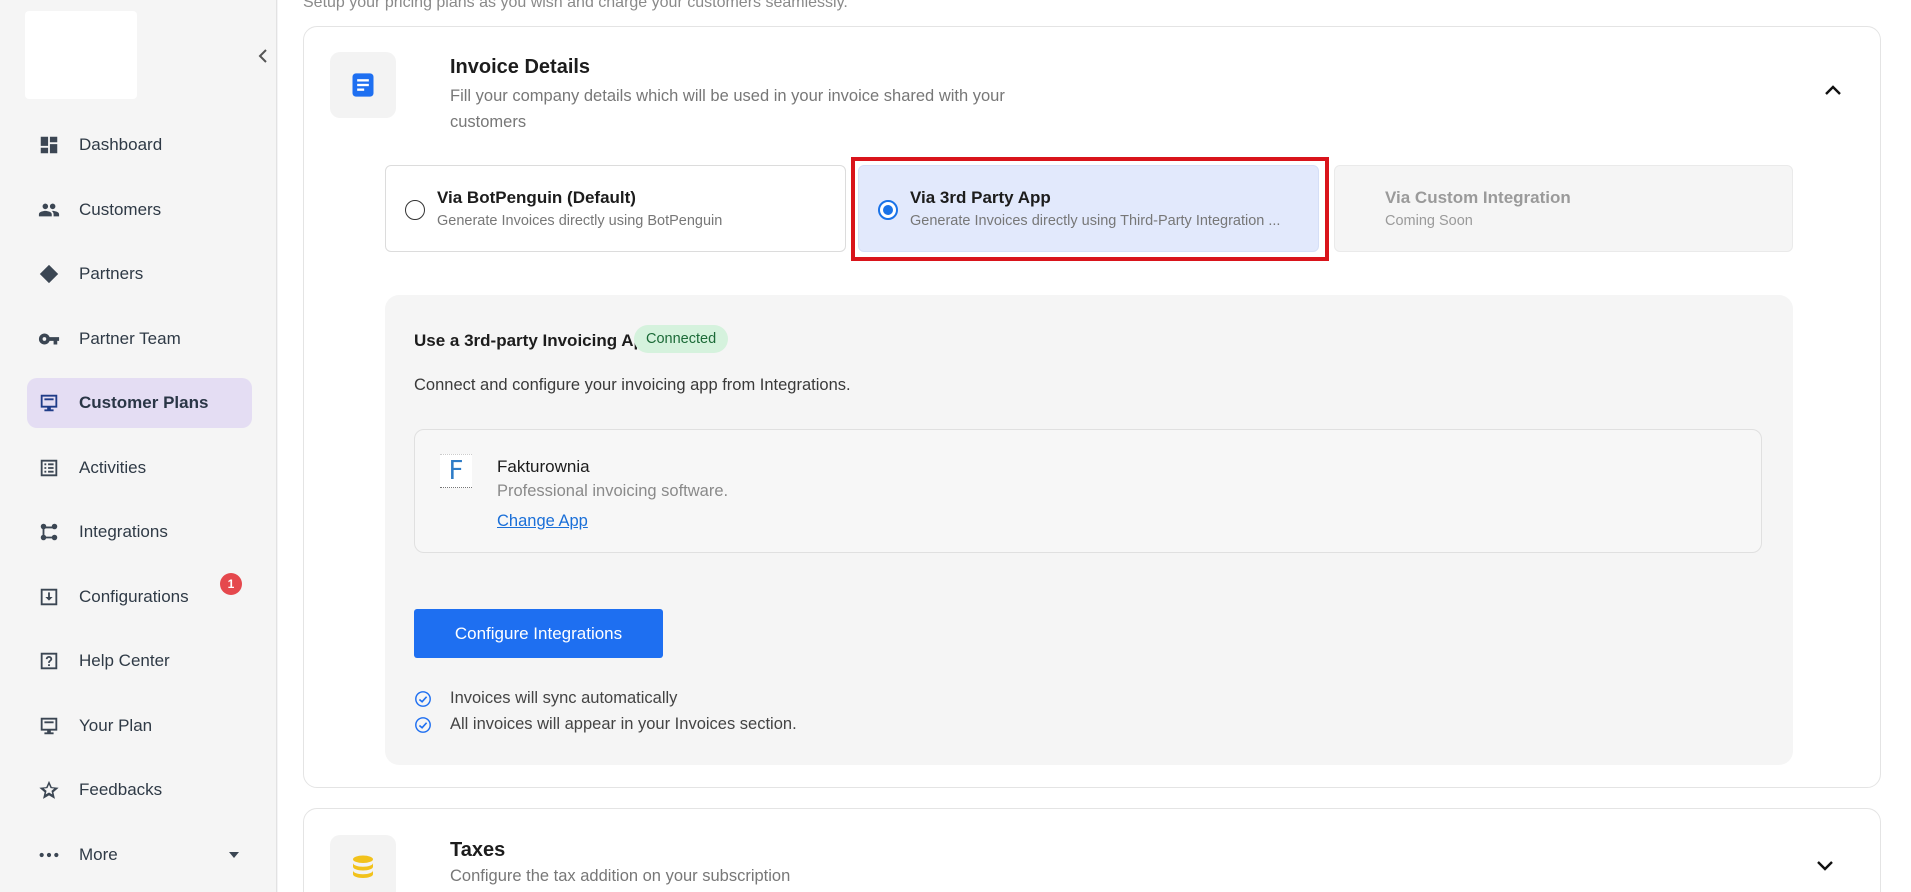 Image resolution: width=1911 pixels, height=892 pixels. Describe the element at coordinates (49, 468) in the screenshot. I see `activities-icon` at that location.